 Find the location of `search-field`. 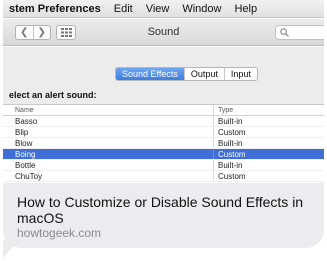

search-field is located at coordinates (299, 32).